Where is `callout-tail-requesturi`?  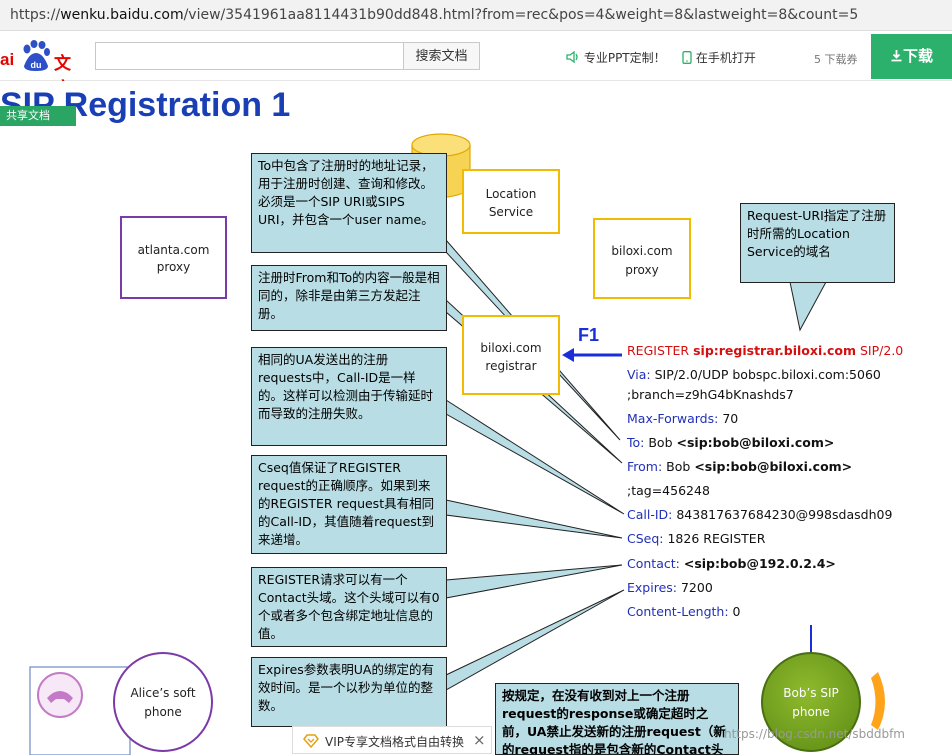 callout-tail-requesturi is located at coordinates (808, 306).